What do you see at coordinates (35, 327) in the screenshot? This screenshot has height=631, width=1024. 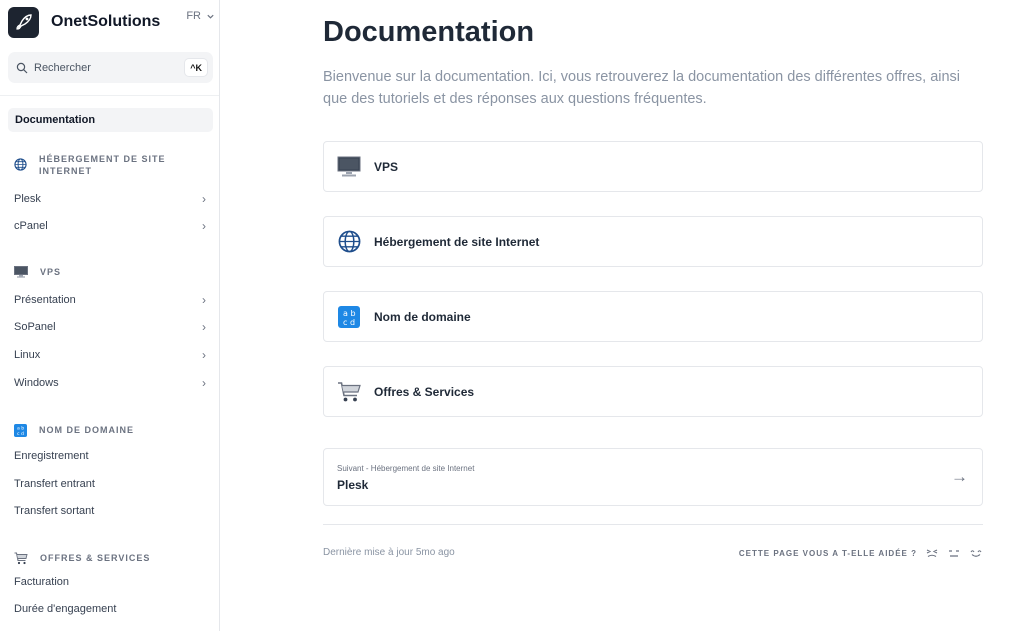 I see `sidebar-item-label: SoPanel` at bounding box center [35, 327].